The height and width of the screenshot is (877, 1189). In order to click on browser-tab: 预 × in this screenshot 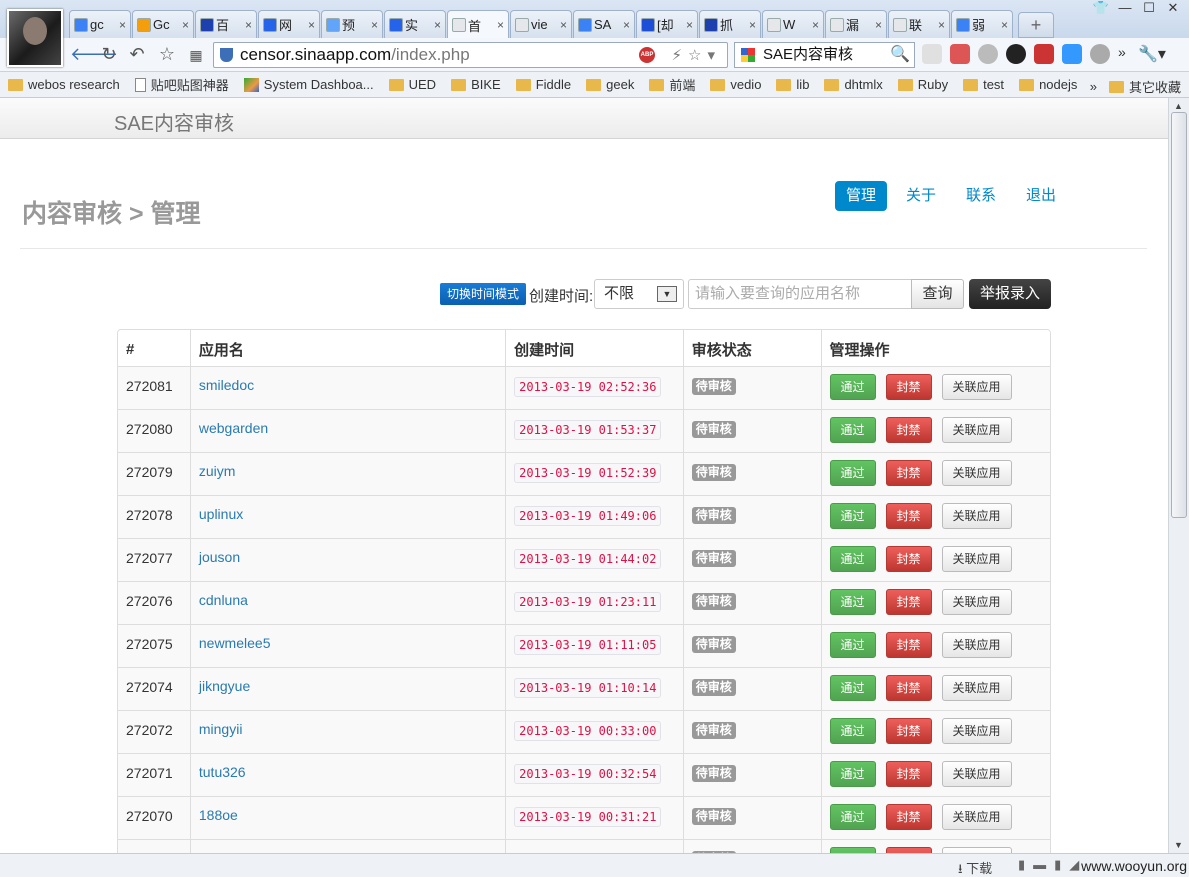, I will do `click(352, 24)`.